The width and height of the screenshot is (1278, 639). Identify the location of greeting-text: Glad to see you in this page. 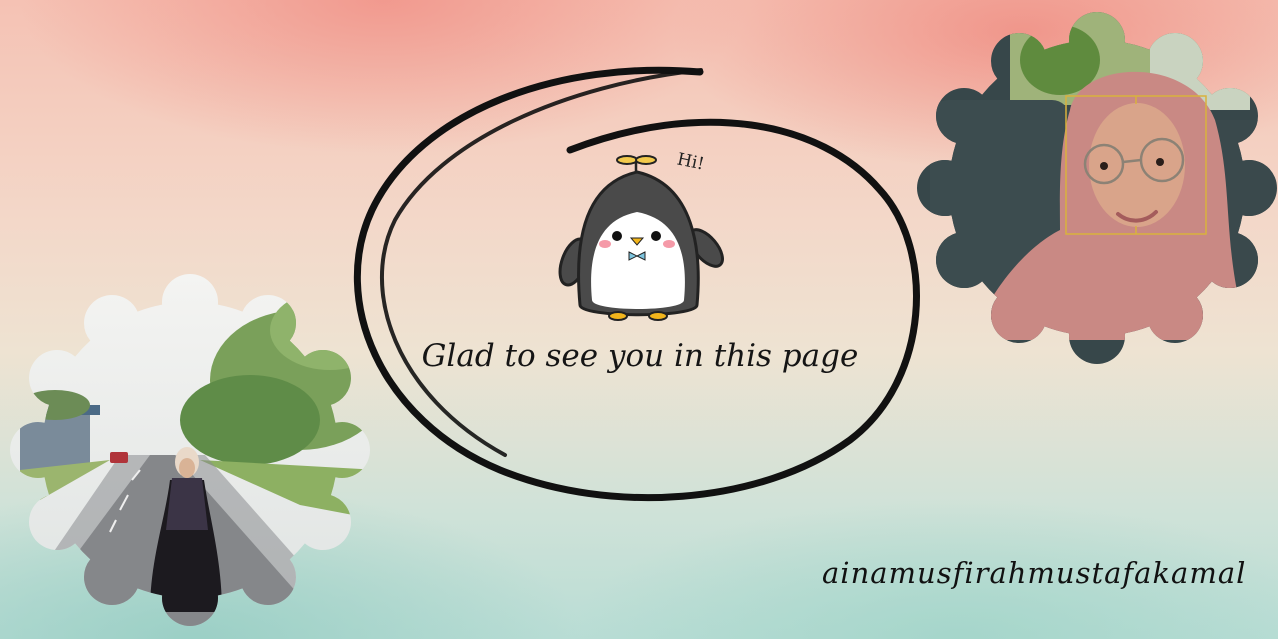
(640, 356).